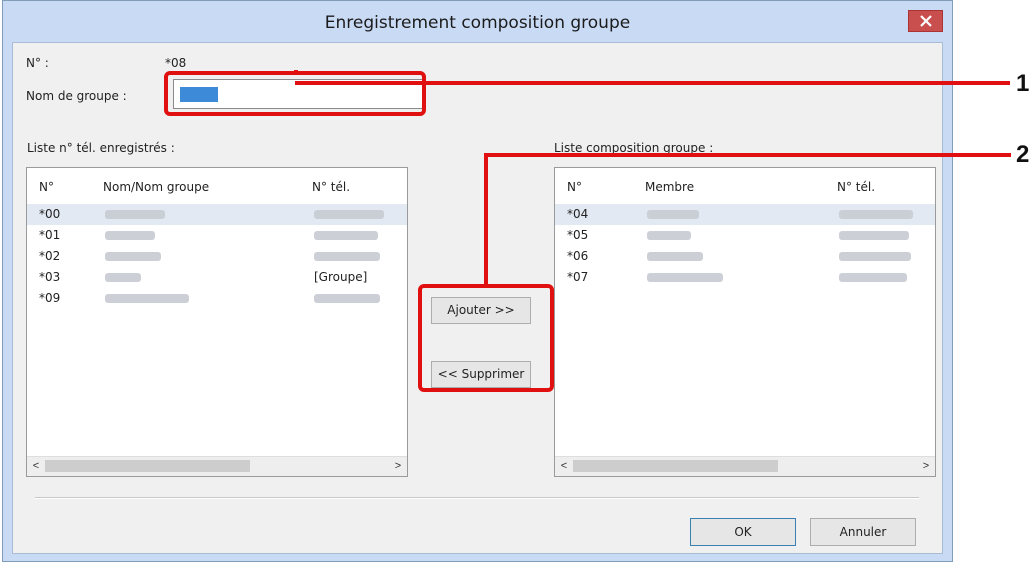  I want to click on callout-box-buttons, so click(486, 338).